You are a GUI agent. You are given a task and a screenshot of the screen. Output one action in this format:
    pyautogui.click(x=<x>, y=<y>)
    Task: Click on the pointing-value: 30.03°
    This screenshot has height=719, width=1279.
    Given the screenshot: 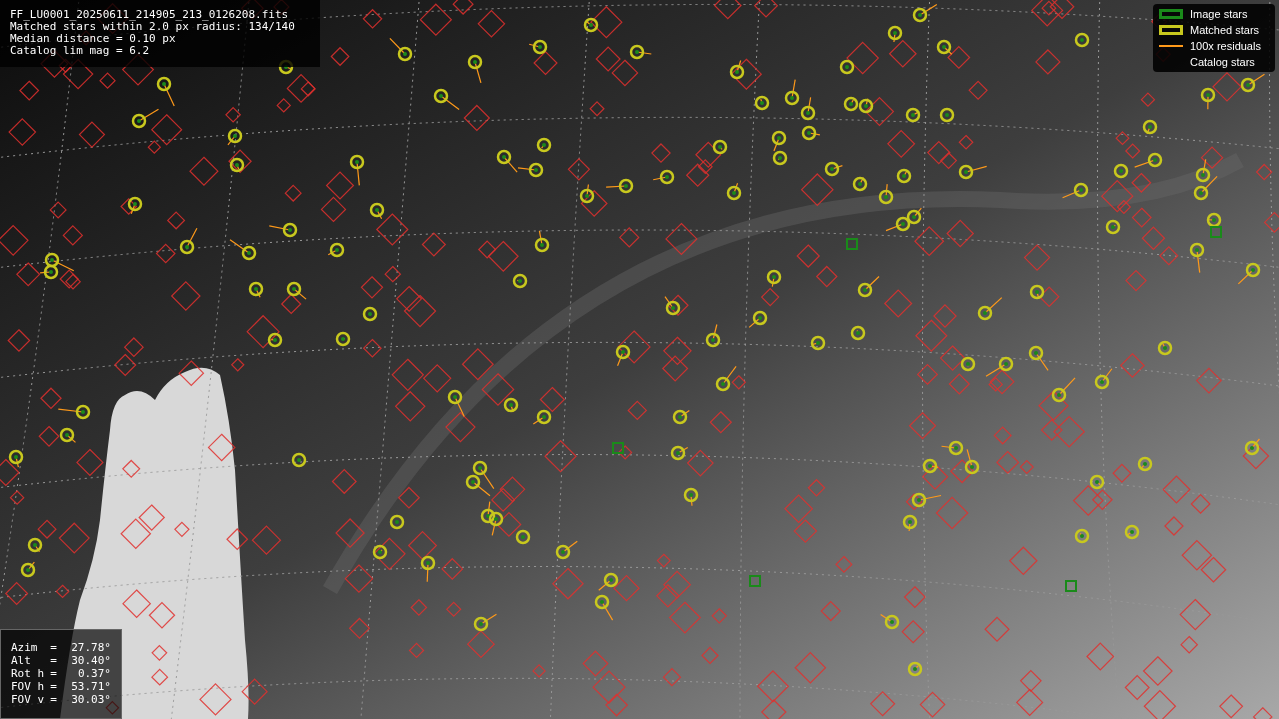 What is the action you would take?
    pyautogui.click(x=90, y=699)
    